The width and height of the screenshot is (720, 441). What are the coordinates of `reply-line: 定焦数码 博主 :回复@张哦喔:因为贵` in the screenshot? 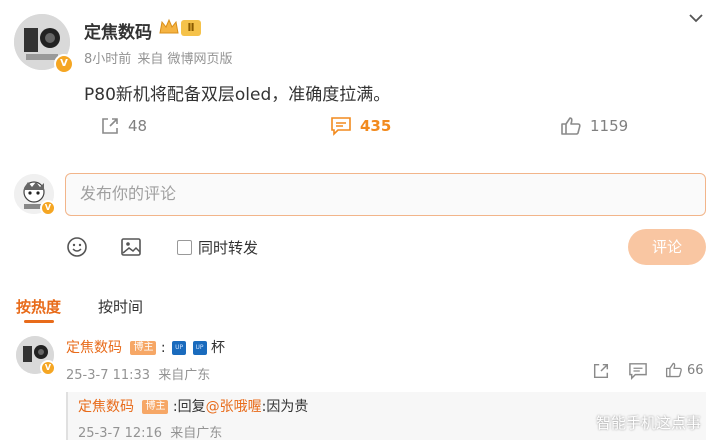 It's located at (193, 406).